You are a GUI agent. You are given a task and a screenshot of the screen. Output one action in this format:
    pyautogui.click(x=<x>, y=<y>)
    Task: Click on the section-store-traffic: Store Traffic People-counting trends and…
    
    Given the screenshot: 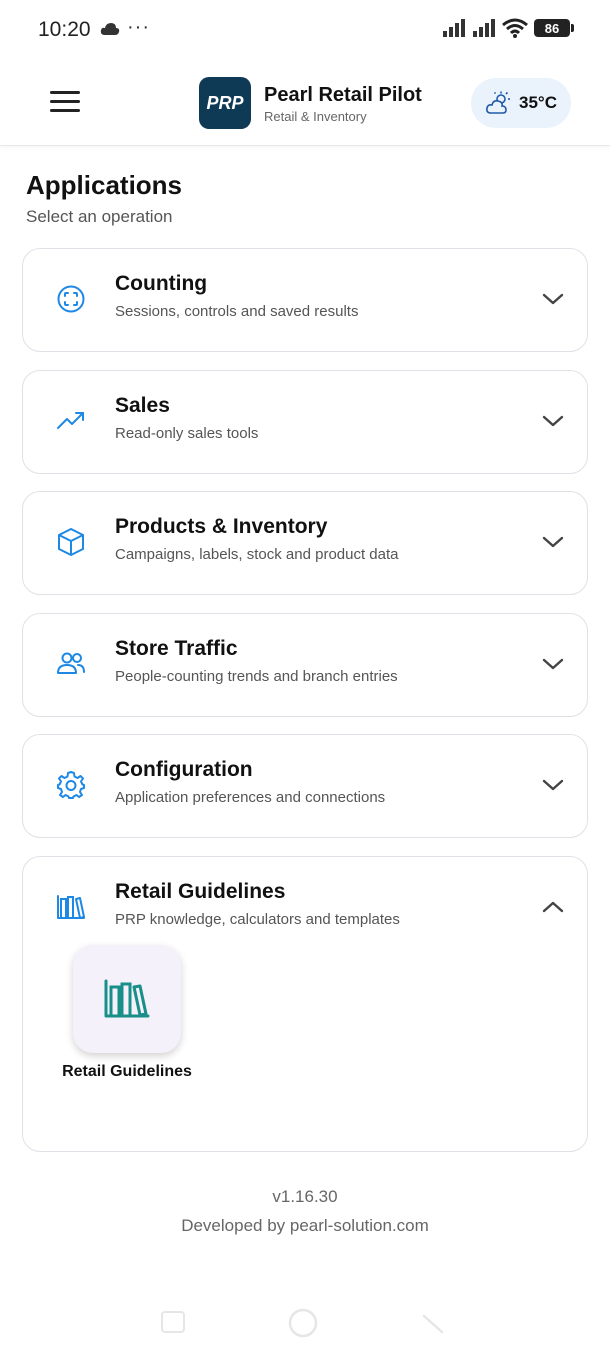 What is the action you would take?
    pyautogui.click(x=305, y=665)
    